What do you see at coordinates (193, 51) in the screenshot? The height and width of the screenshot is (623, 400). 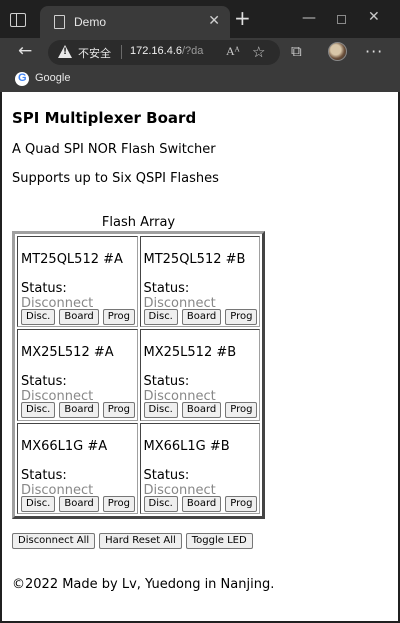 I see `url-path: /?da` at bounding box center [193, 51].